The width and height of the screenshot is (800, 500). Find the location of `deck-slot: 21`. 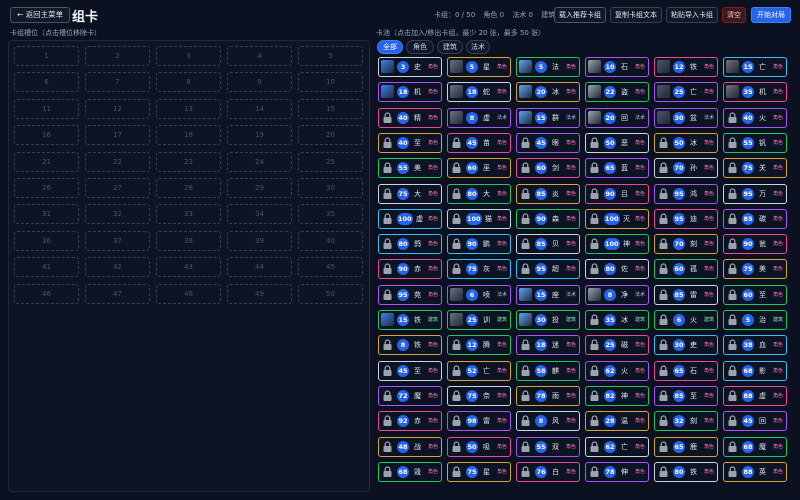

deck-slot: 21 is located at coordinates (46, 161).